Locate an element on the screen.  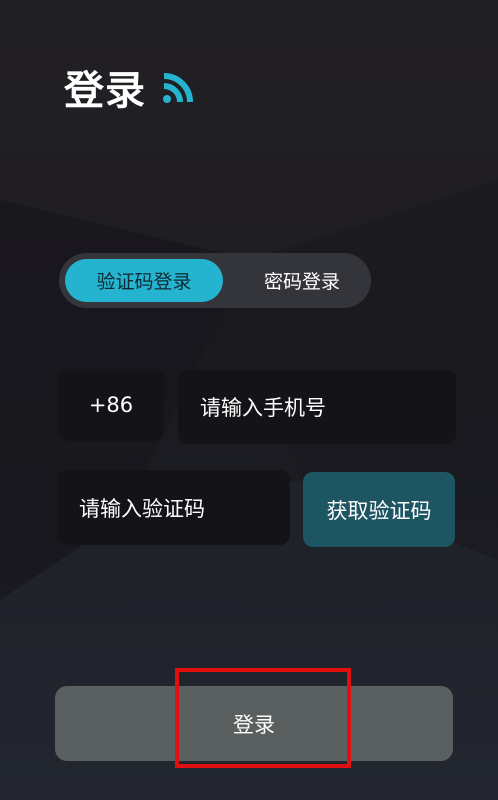
get-code-button: 获取验证码 is located at coordinates (379, 509).